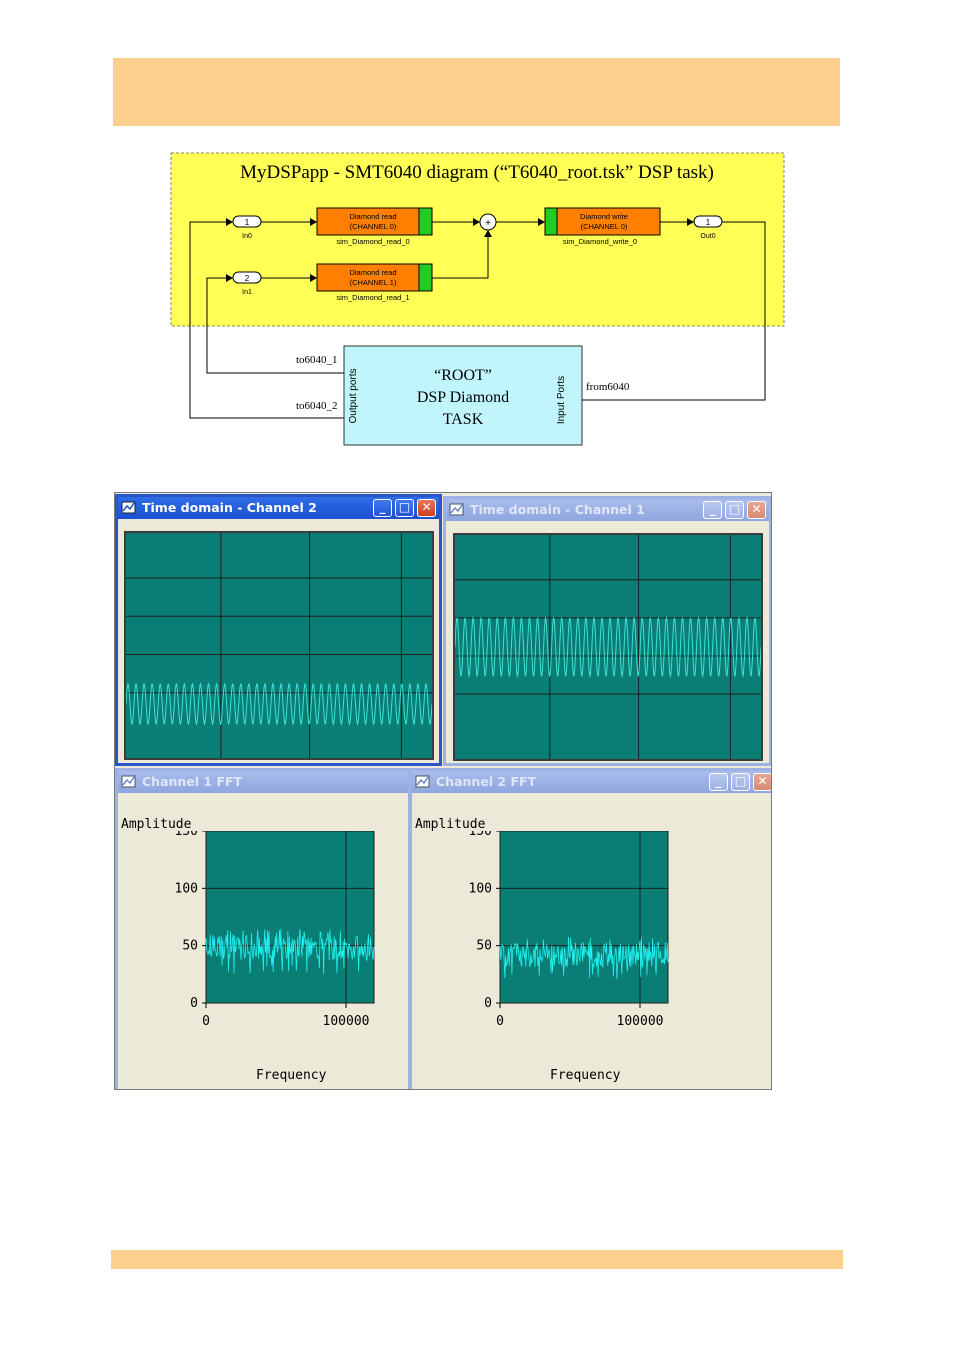  Describe the element at coordinates (463, 375) in the screenshot. I see `root-task-line1: “ROOT”` at that location.